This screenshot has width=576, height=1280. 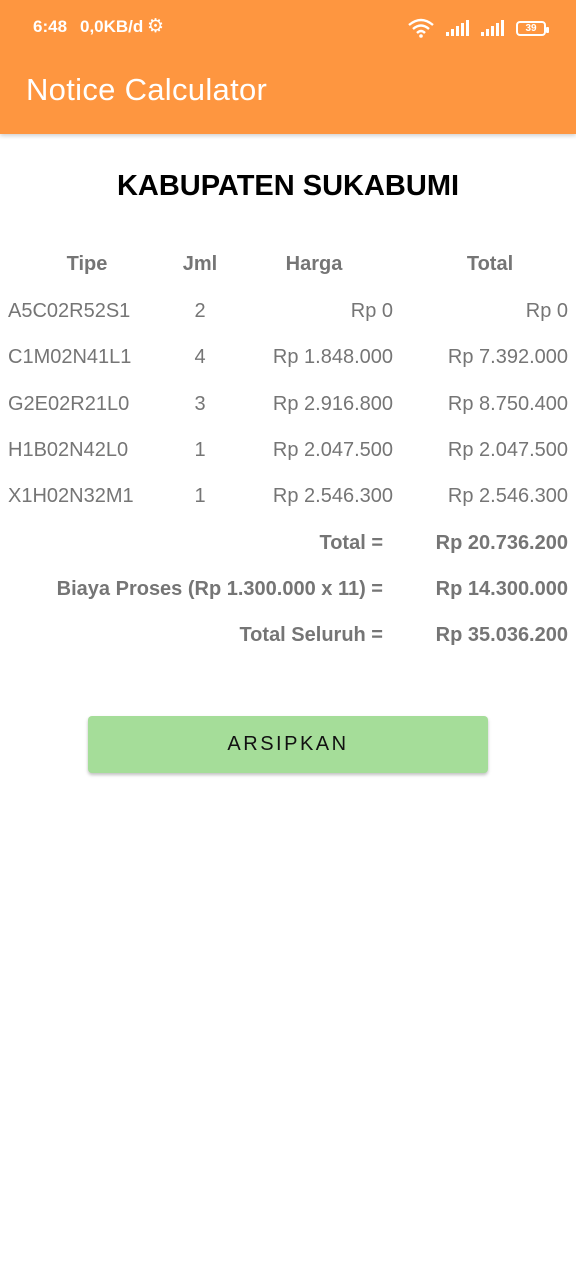 What do you see at coordinates (507, 404) in the screenshot?
I see `cell-total: Rp 8.750.400` at bounding box center [507, 404].